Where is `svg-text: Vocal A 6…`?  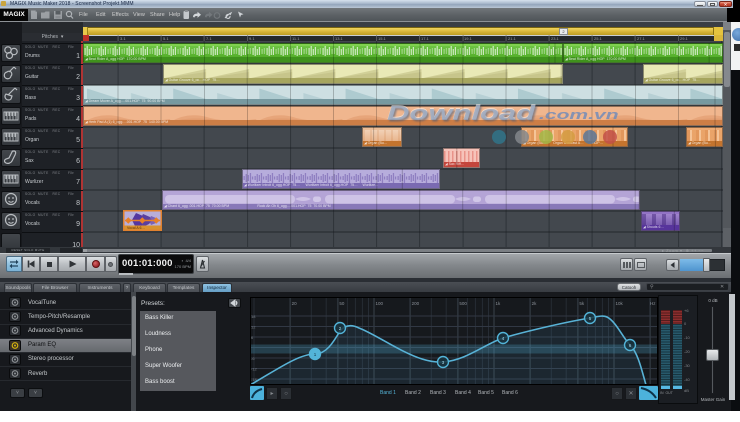
svg-text: Vocal A 6… is located at coordinates (136, 228).